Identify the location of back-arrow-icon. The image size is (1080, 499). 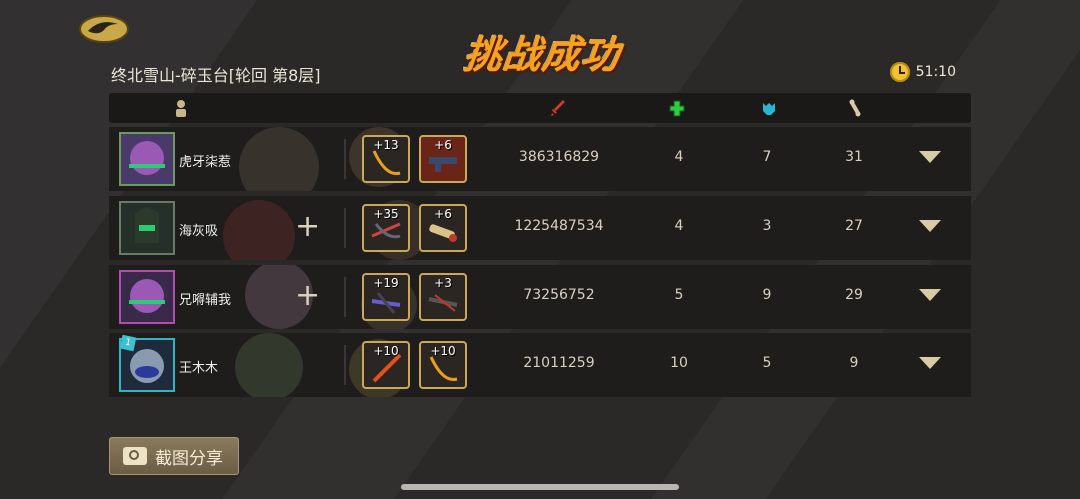
(104, 29).